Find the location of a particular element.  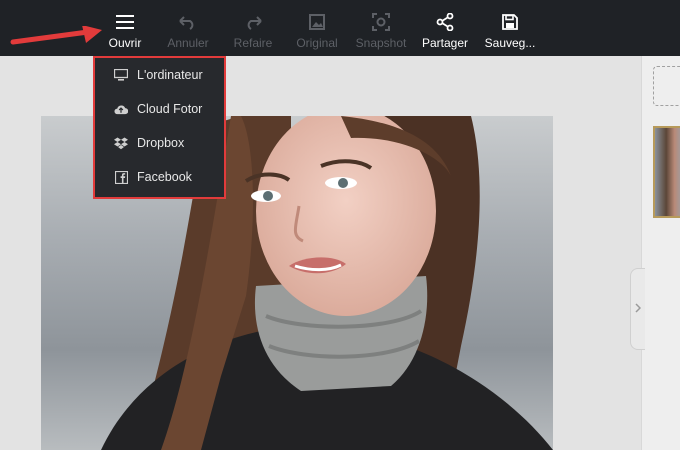

right-panel is located at coordinates (660, 253).